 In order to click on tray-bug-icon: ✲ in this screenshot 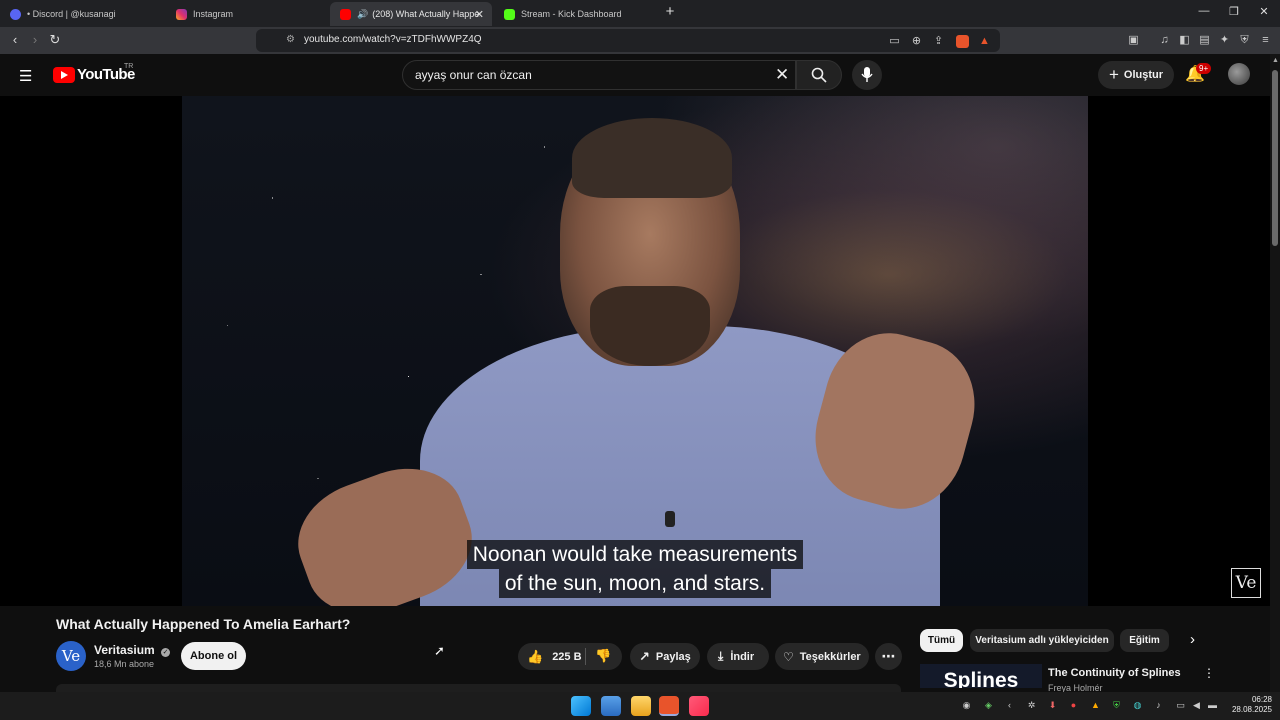, I will do `click(1031, 705)`.